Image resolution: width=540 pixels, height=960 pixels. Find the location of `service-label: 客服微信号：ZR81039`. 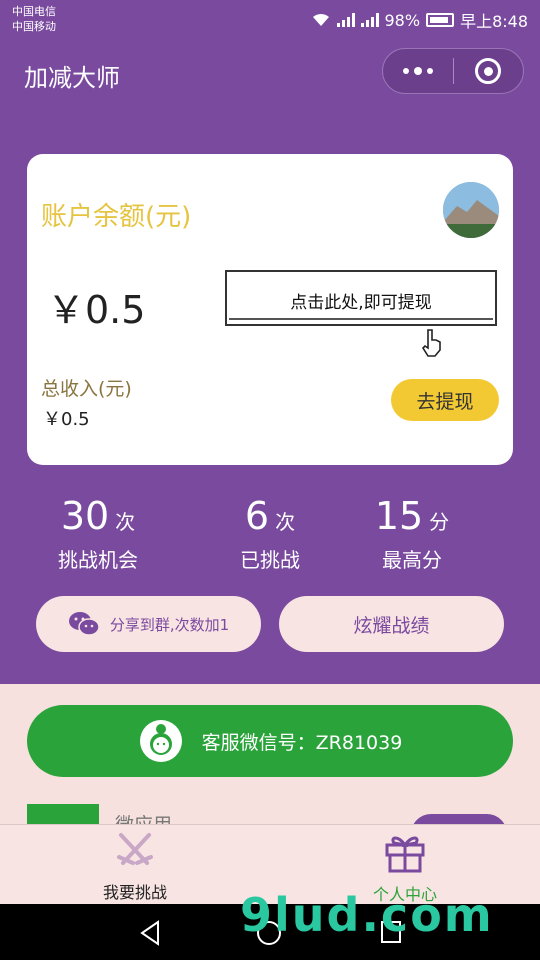

service-label: 客服微信号：ZR81039 is located at coordinates (302, 742).